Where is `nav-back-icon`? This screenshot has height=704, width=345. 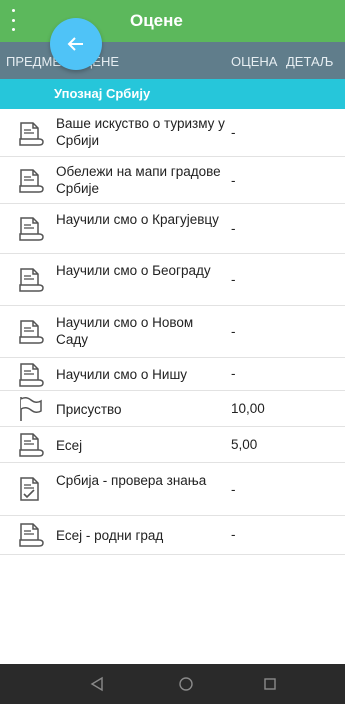
nav-back-icon is located at coordinates (97, 684).